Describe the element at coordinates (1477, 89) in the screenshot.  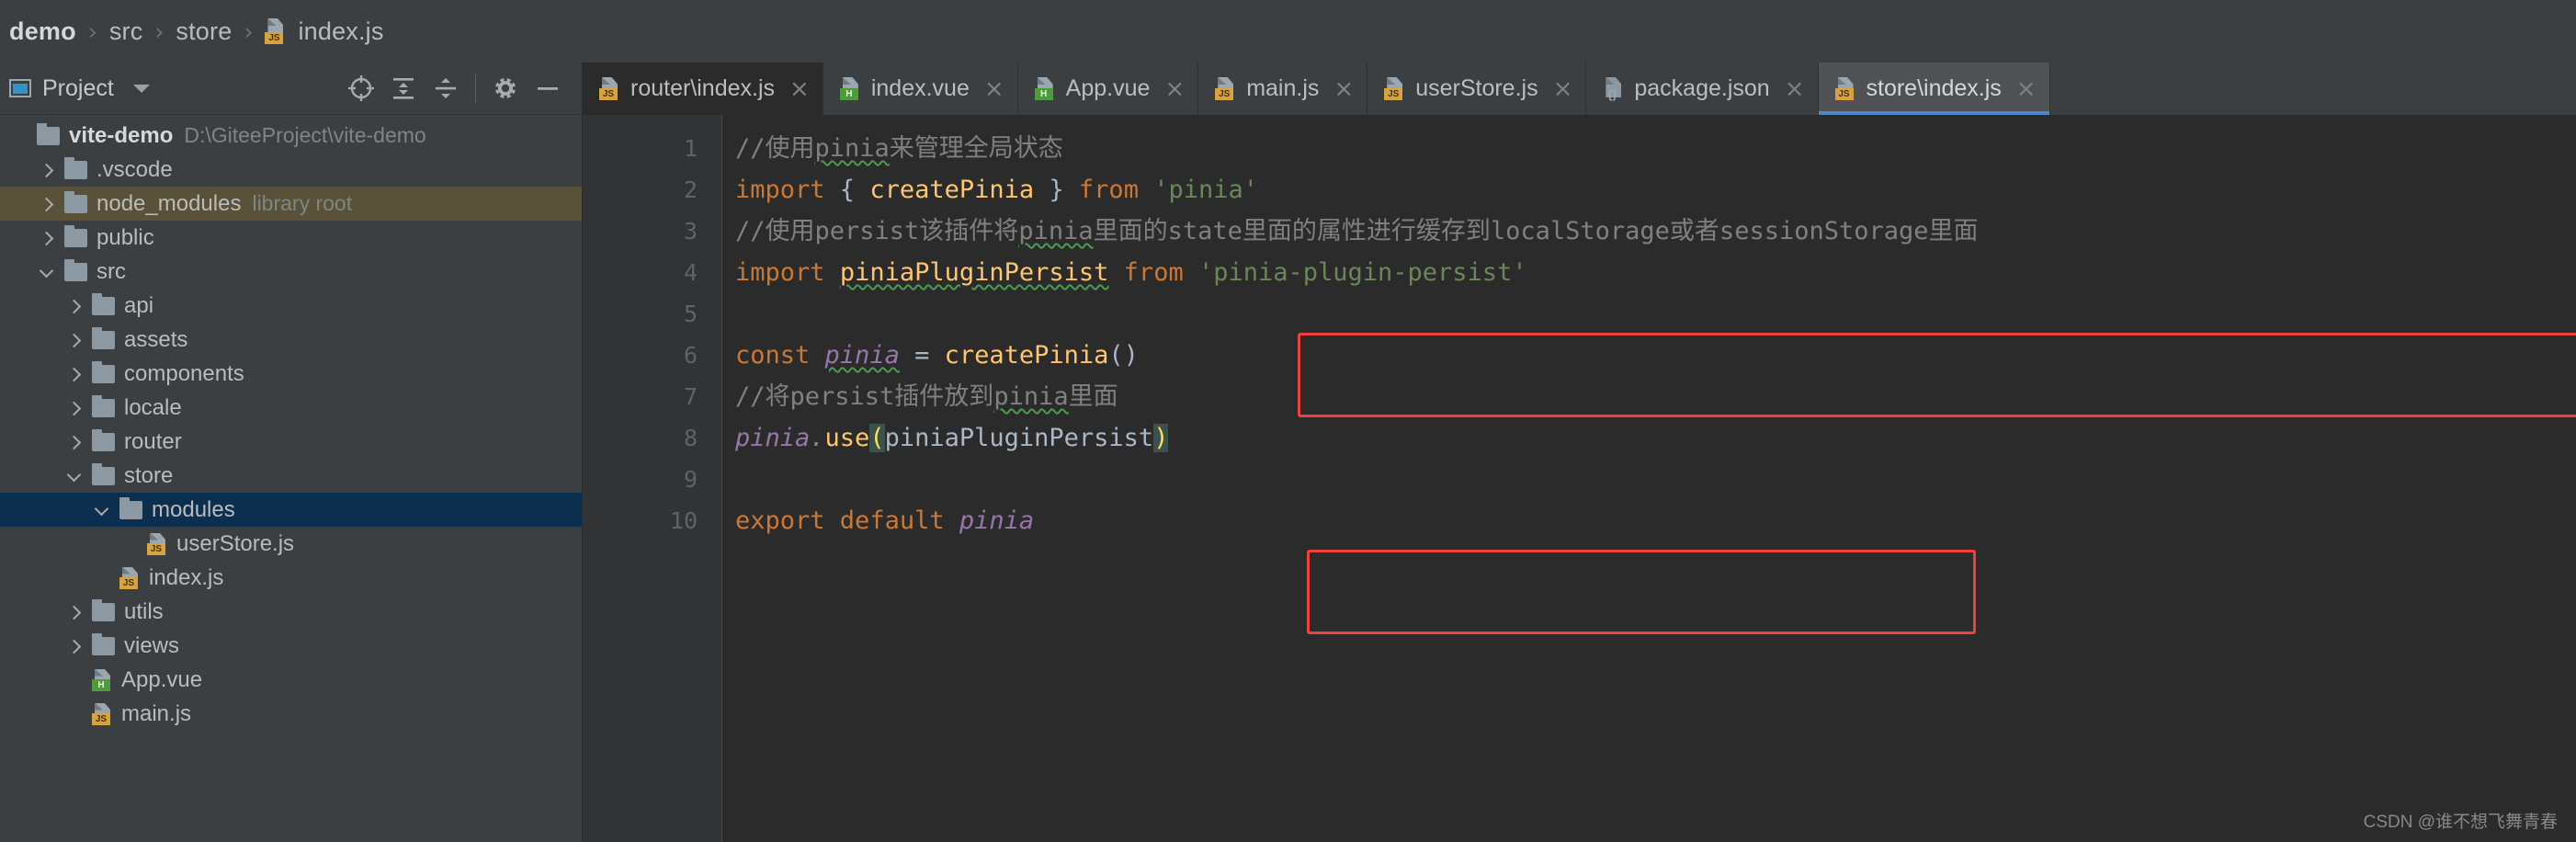
I see `editor-tab-userstore-js: JS userStore.js ×` at that location.